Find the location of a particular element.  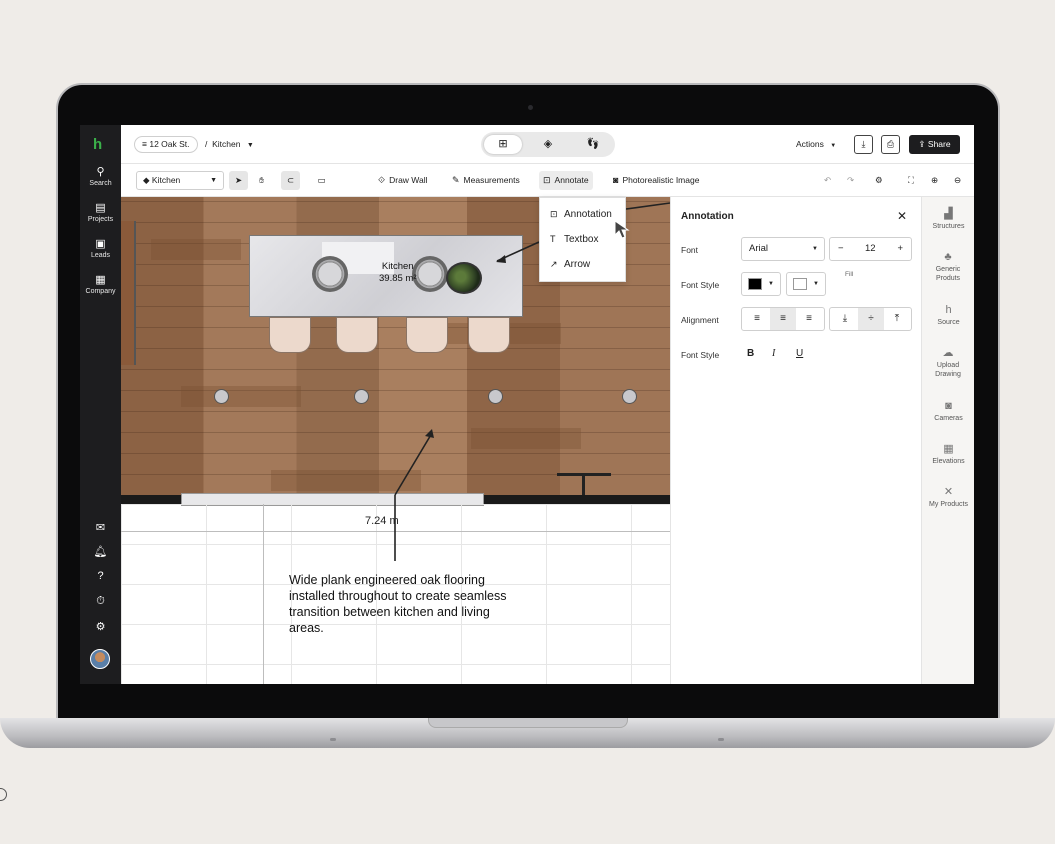

zoom-out-icon: ⊖ is located at coordinates (957, 180).